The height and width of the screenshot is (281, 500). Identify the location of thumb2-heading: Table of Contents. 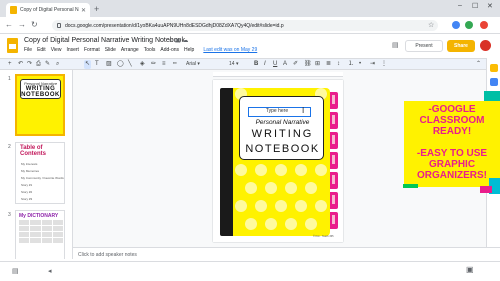
(33, 151).